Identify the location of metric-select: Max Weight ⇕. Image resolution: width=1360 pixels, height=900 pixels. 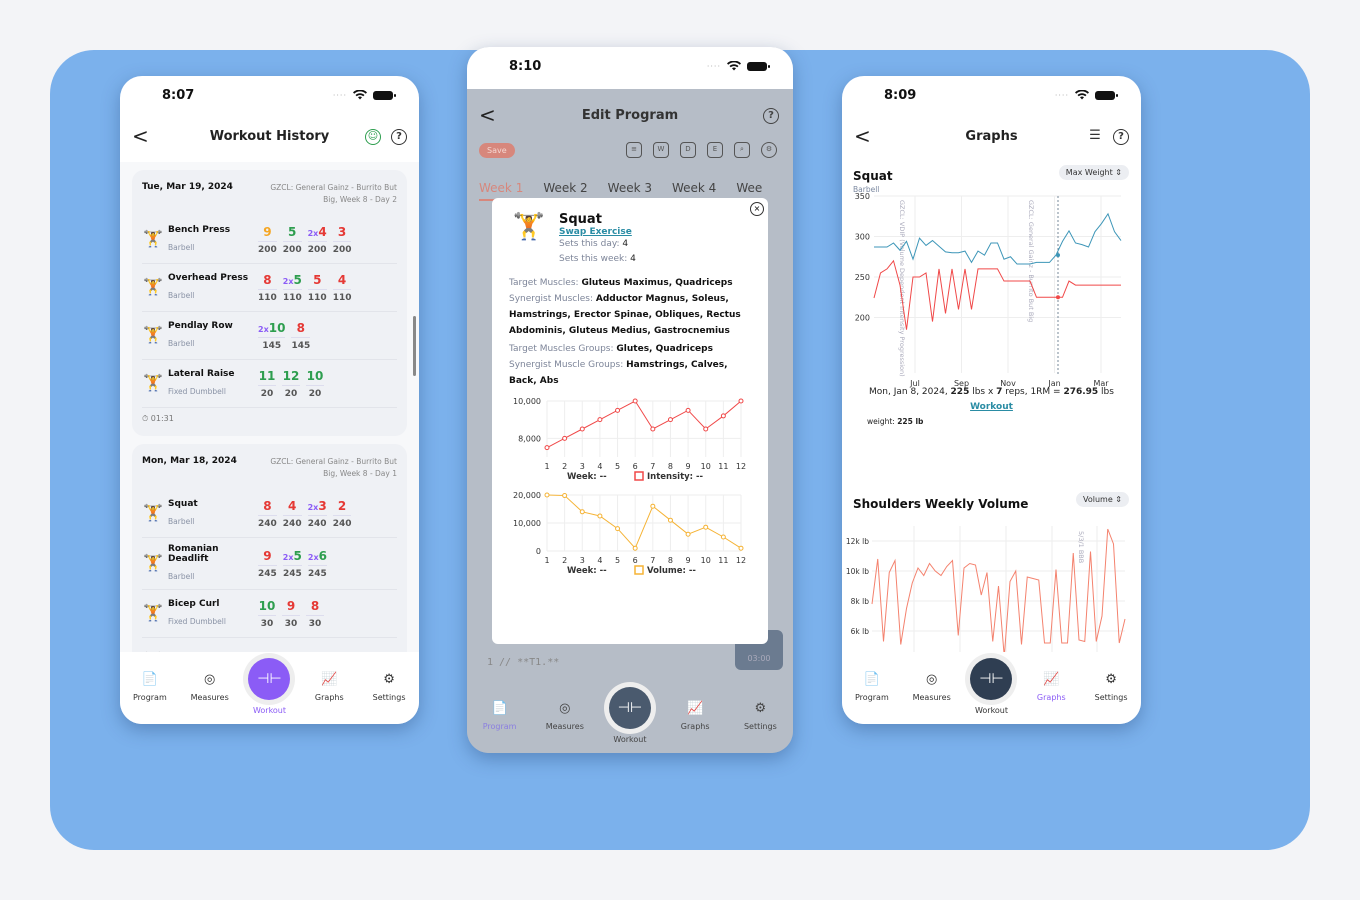
(1093, 172).